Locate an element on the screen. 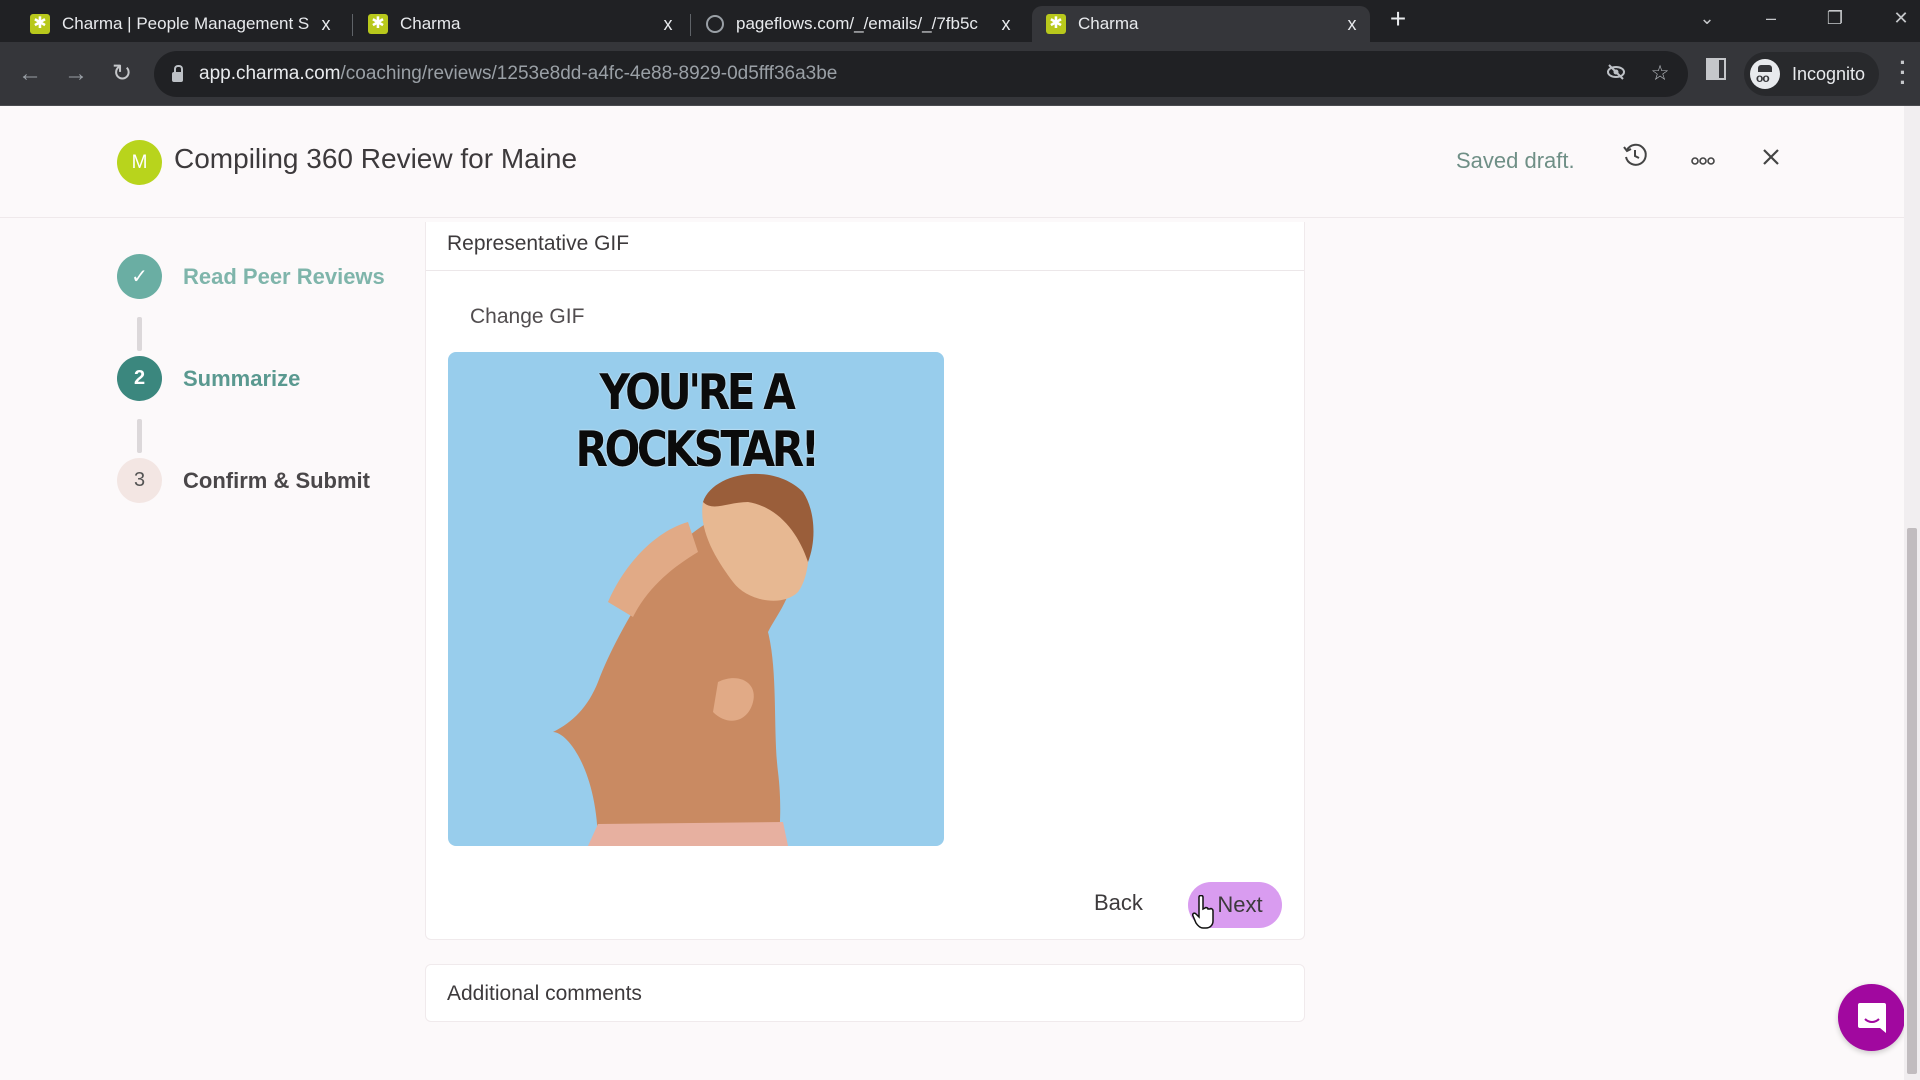 Image resolution: width=1920 pixels, height=1080 pixels. bookmark-star-icon: ☆ is located at coordinates (1660, 74).